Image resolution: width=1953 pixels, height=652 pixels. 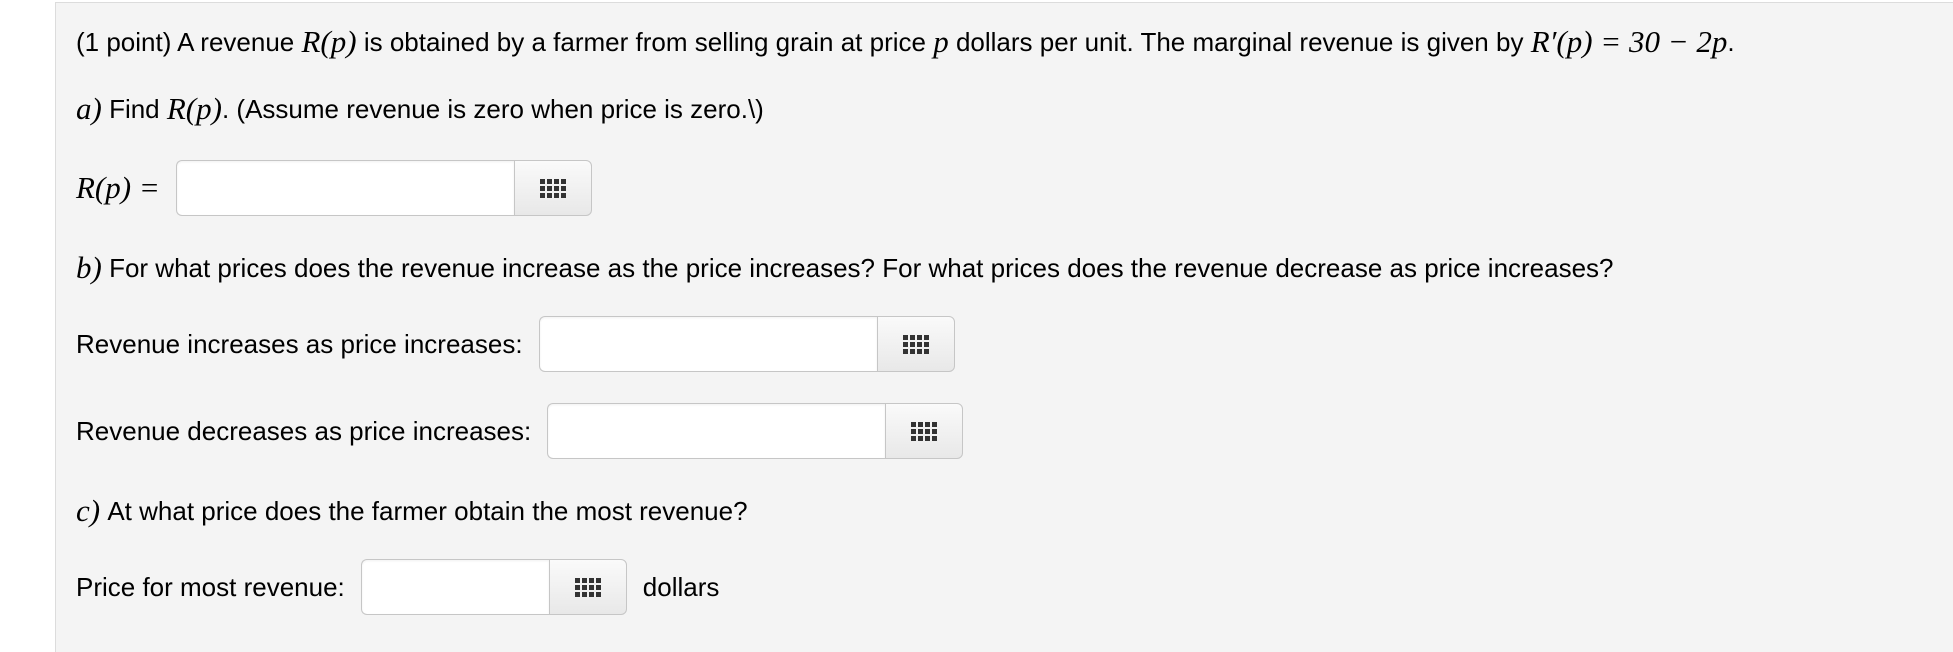 What do you see at coordinates (185, 42) in the screenshot?
I see `intro-prefix: (1 point) A revenue` at bounding box center [185, 42].